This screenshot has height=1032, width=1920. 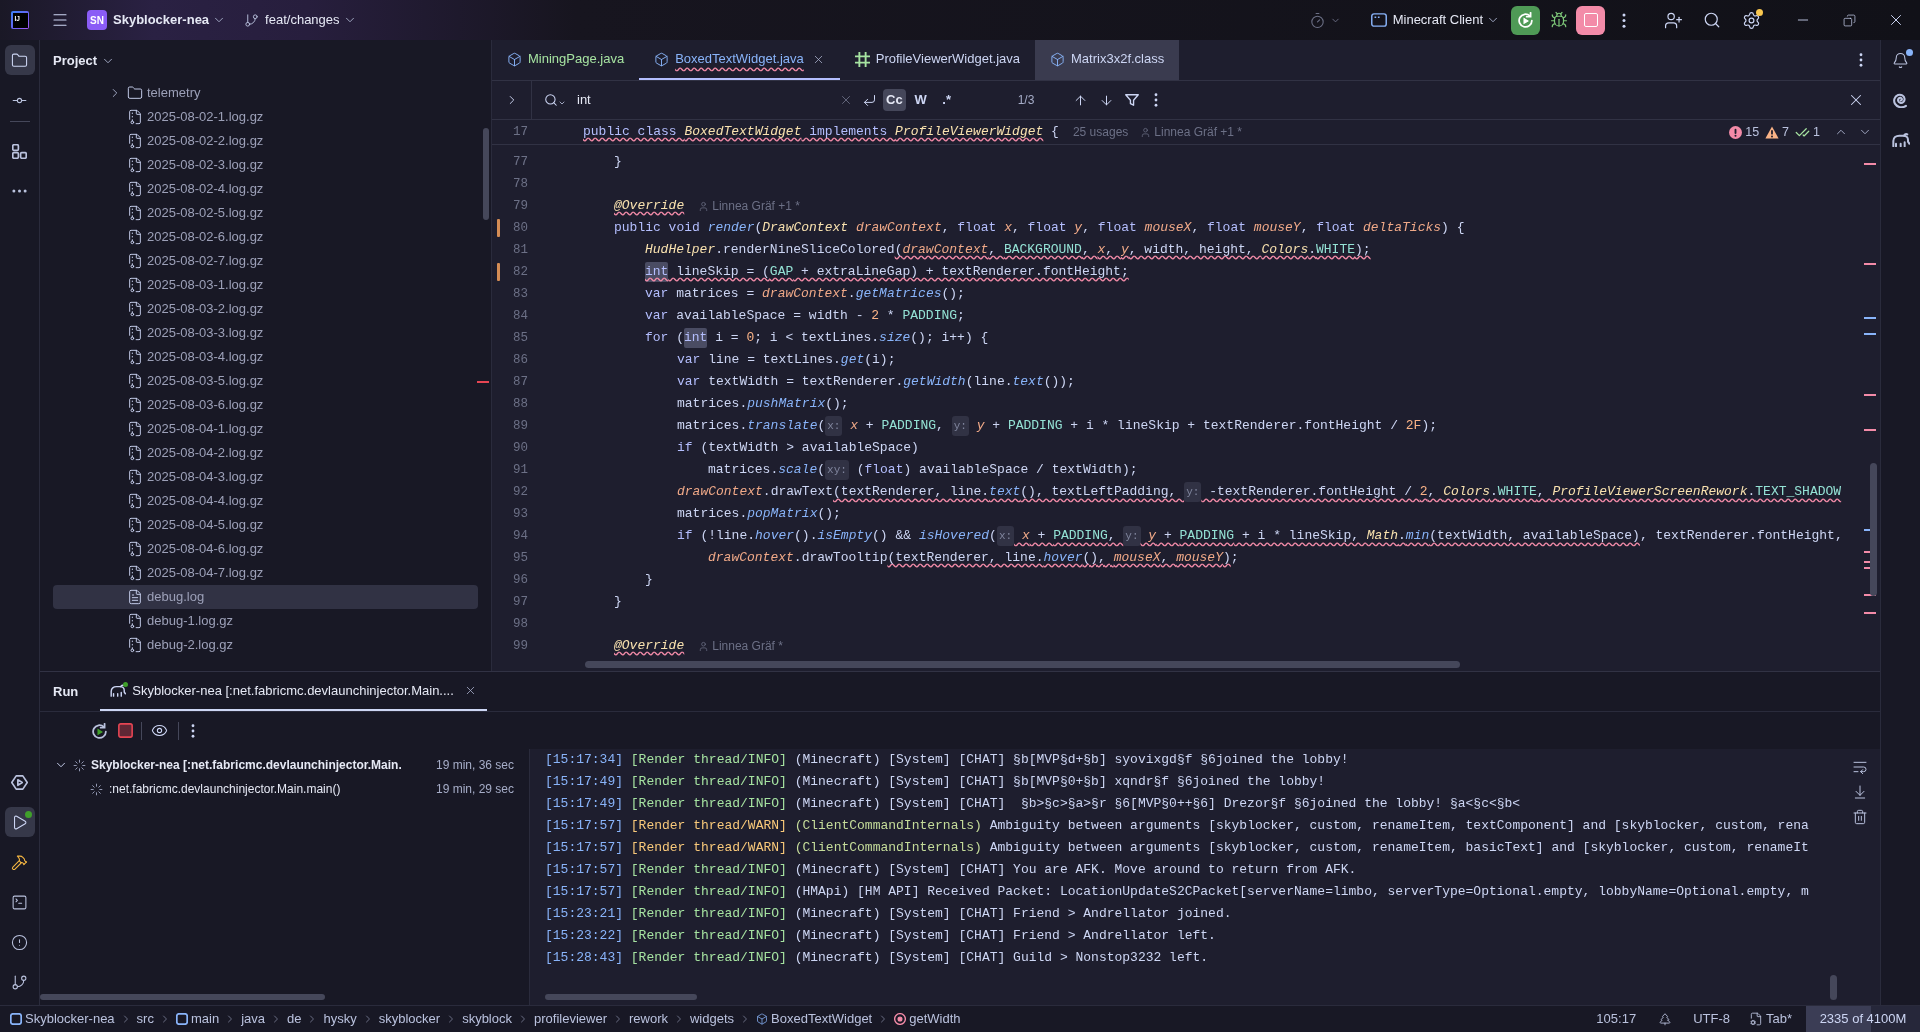 I want to click on encoding-selector: UTF-8, so click(x=1711, y=1019).